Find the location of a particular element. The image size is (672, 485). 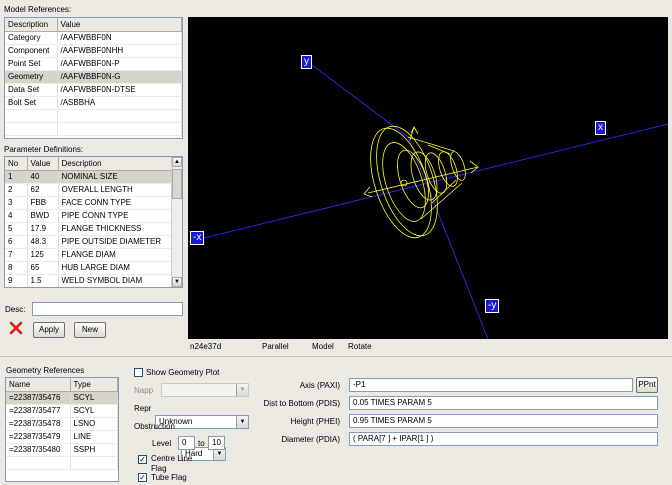

diameter-label: Diameter (PDIA) is located at coordinates (310, 439).